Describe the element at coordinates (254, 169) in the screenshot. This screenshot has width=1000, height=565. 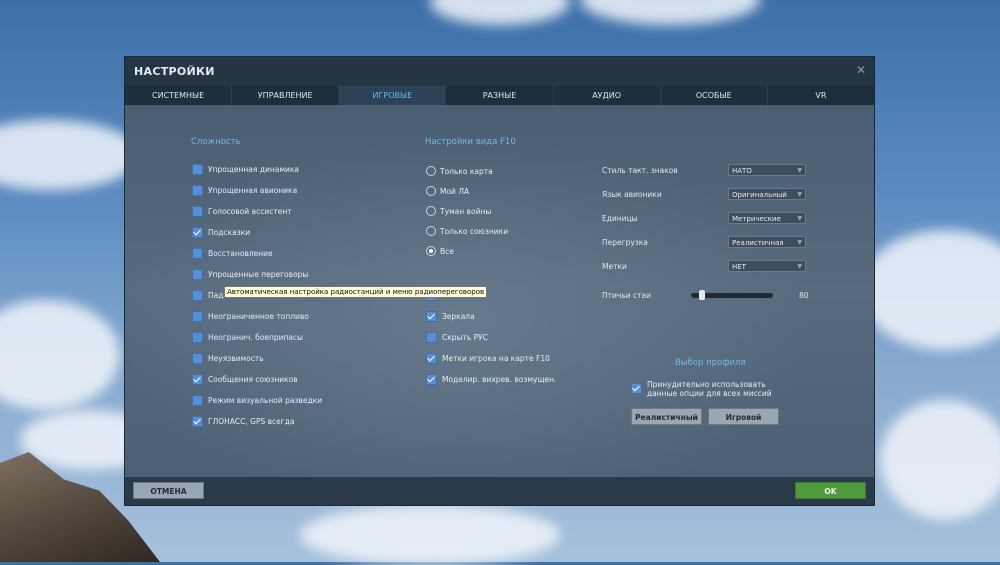
I see `checkbox-label: Упрощенная динамика` at that location.